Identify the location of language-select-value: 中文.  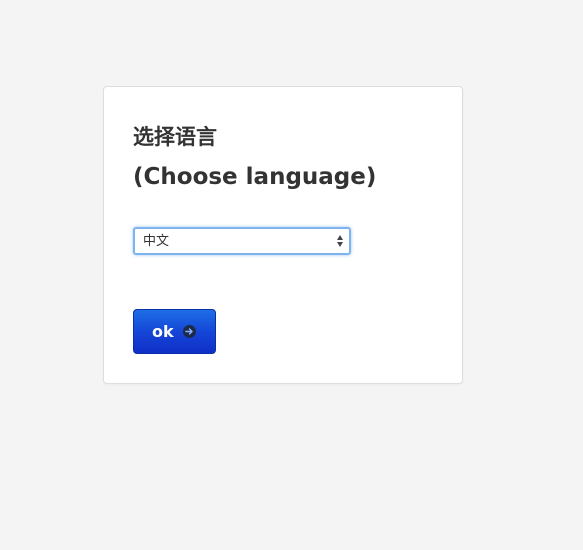
(156, 241).